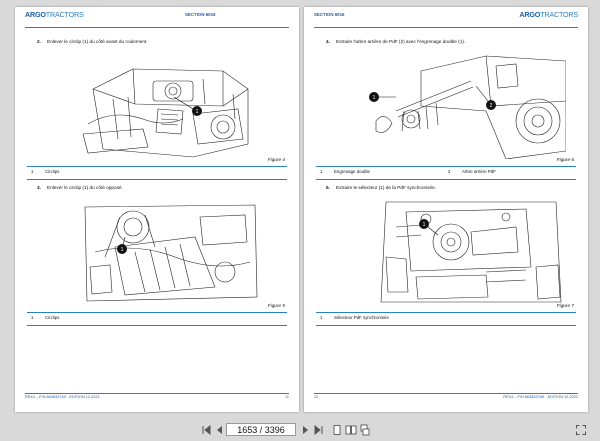  I want to click on figure-7-illustration: 1, so click(466, 251).